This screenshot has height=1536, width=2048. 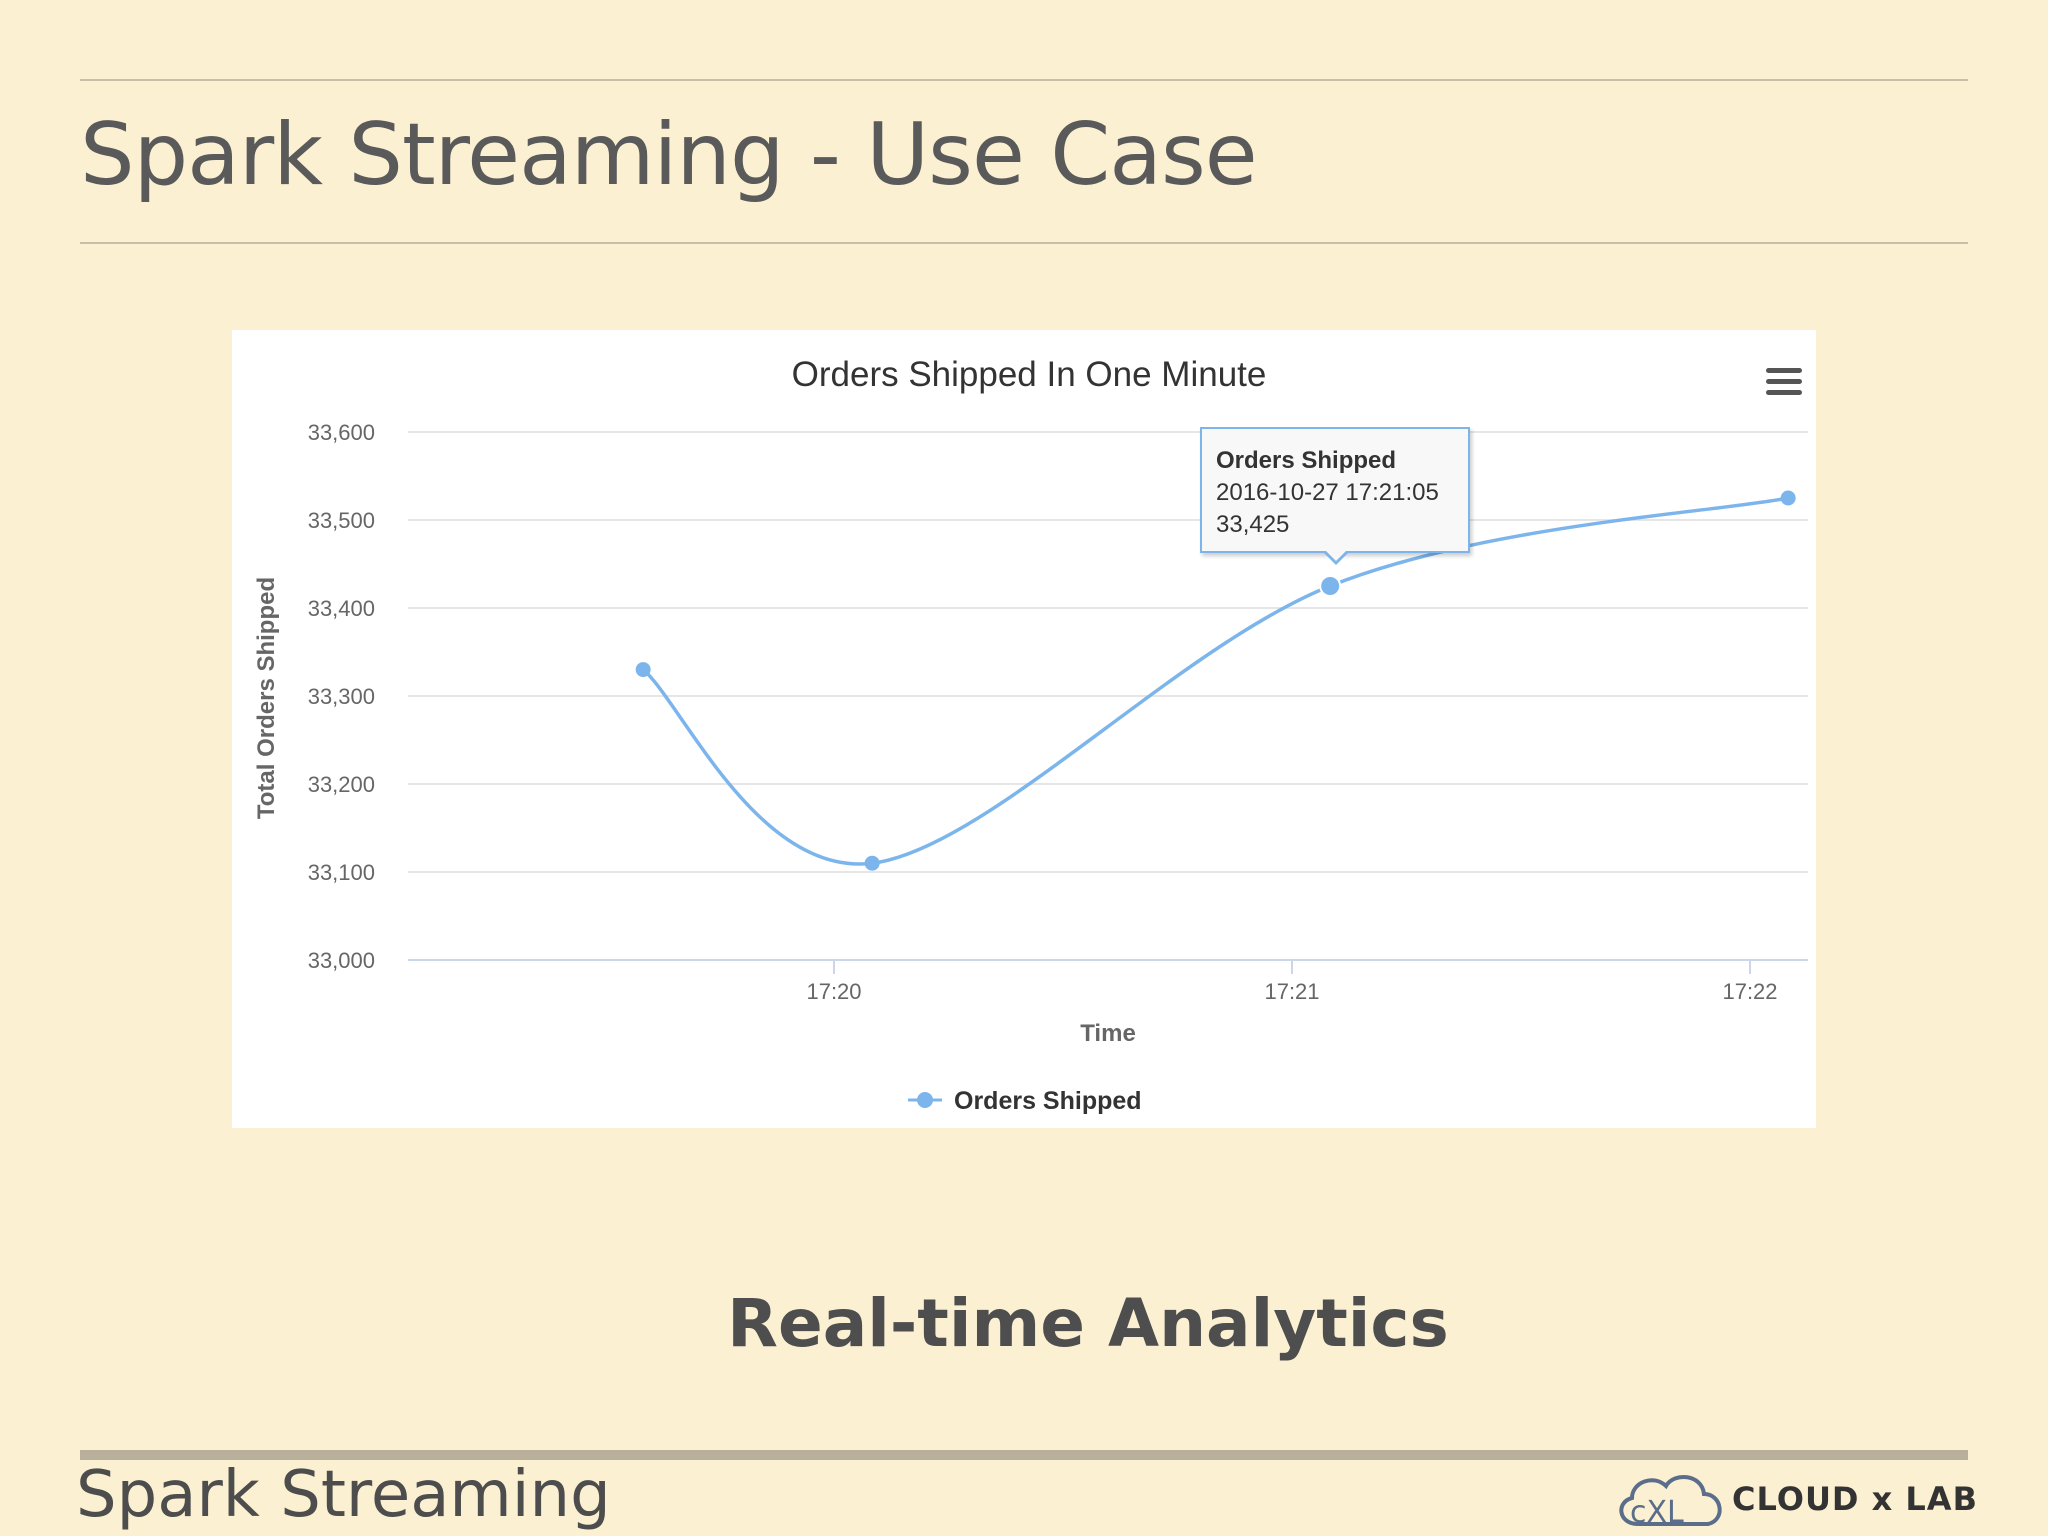 What do you see at coordinates (1784, 383) in the screenshot?
I see `hamburger-menu-icon` at bounding box center [1784, 383].